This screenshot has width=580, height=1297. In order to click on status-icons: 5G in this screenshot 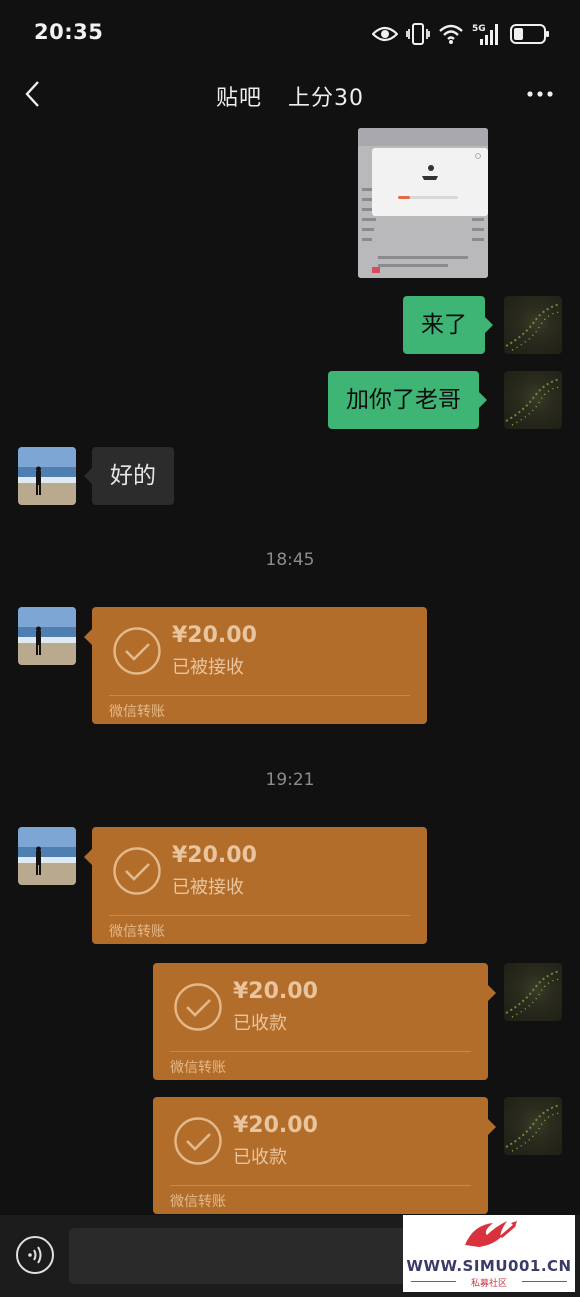, I will do `click(461, 34)`.